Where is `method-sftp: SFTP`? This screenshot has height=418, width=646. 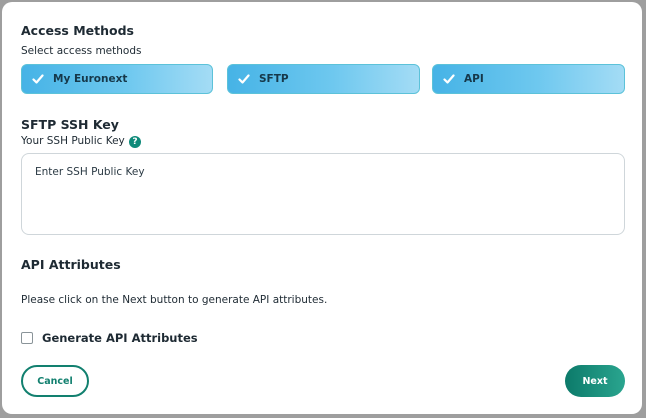
method-sftp: SFTP is located at coordinates (323, 79).